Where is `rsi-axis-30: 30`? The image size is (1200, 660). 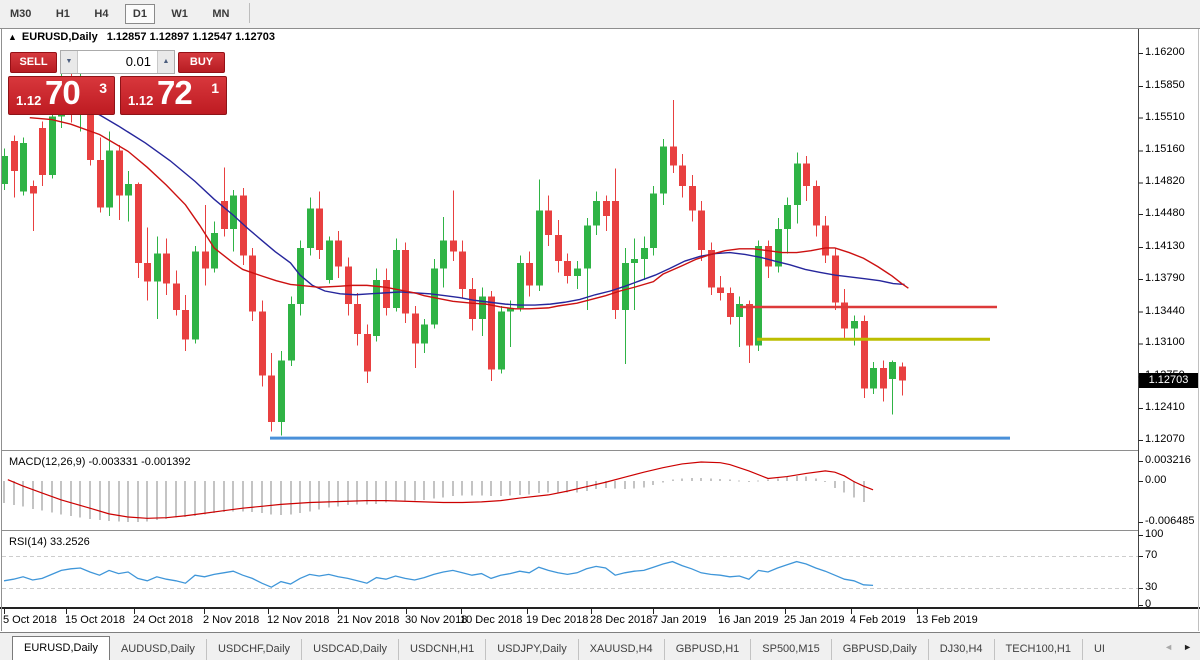 rsi-axis-30: 30 is located at coordinates (1151, 587).